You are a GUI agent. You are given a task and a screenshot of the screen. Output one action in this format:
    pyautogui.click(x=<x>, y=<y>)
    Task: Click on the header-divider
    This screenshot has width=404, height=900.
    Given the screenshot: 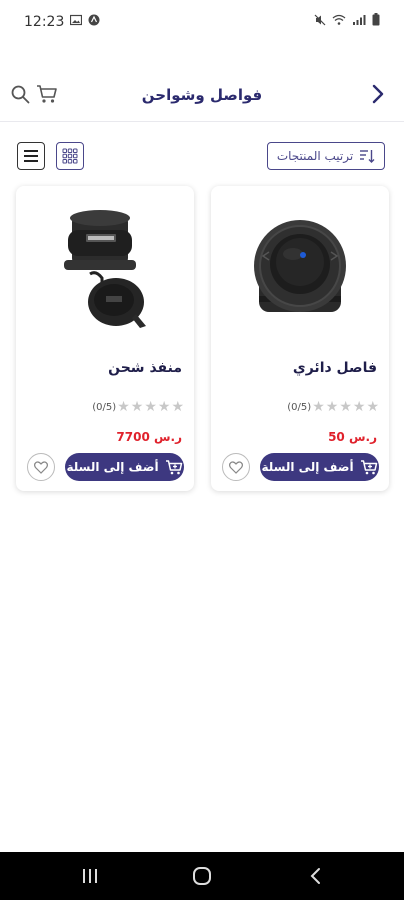 What is the action you would take?
    pyautogui.click(x=202, y=121)
    